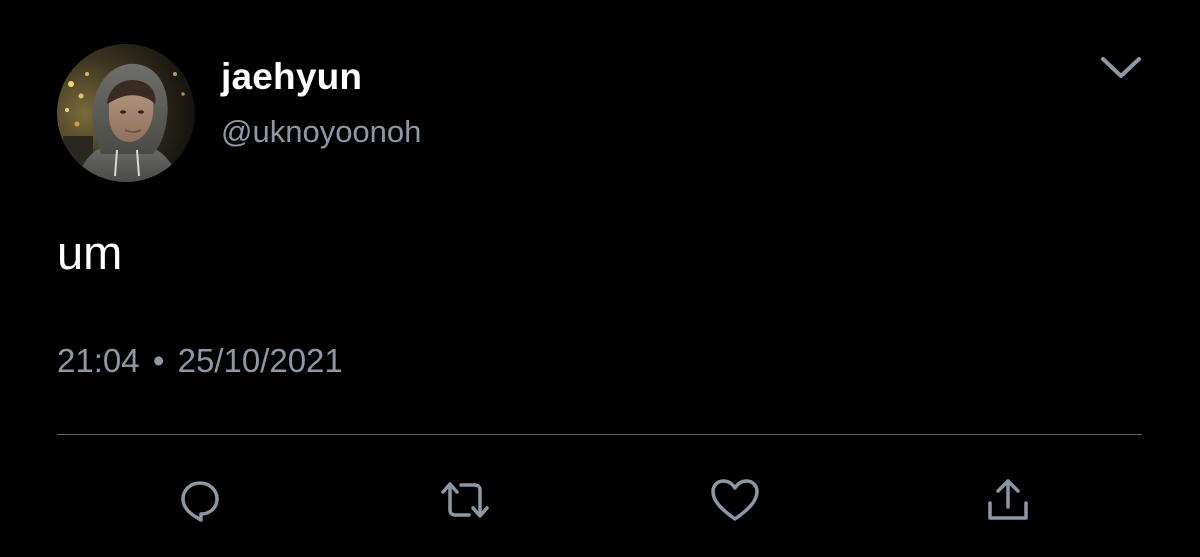 The height and width of the screenshot is (557, 1200). I want to click on more-options-button, so click(1121, 68).